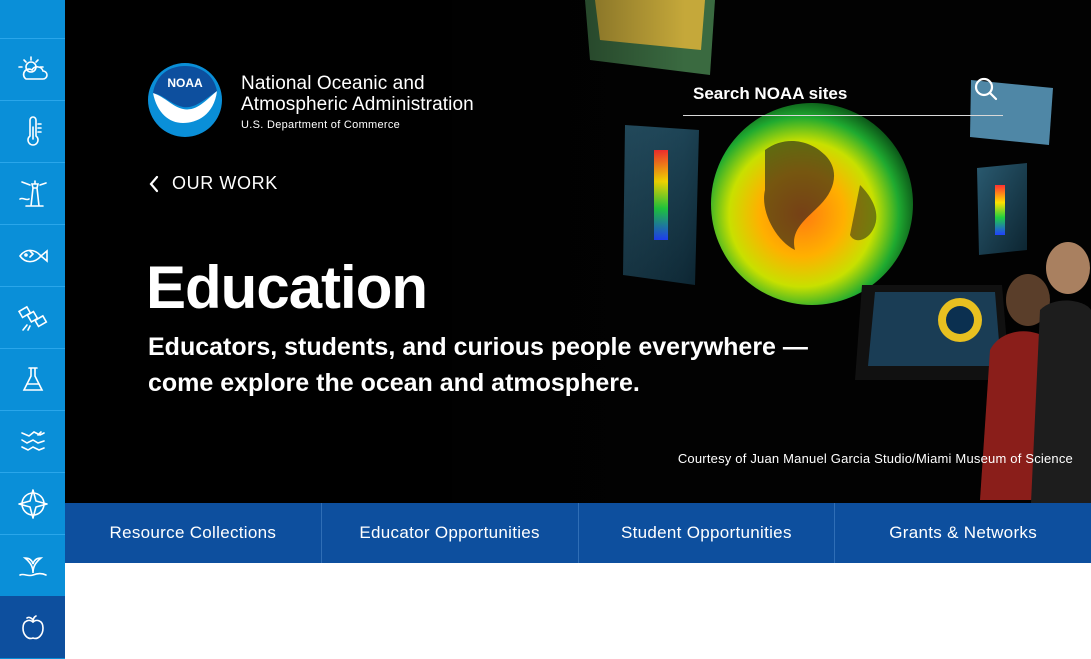  I want to click on tab-student-opportunities: Student Opportunities, so click(706, 533).